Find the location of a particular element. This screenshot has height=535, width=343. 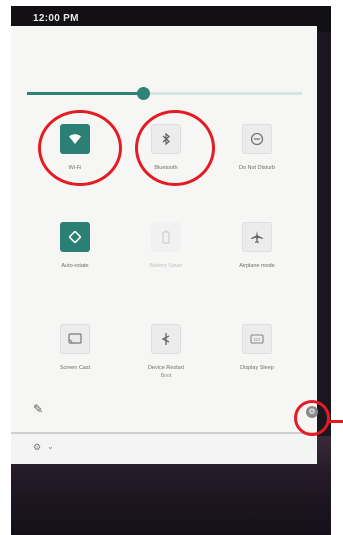

tile-wifi: Wi-Fi is located at coordinates (75, 169).